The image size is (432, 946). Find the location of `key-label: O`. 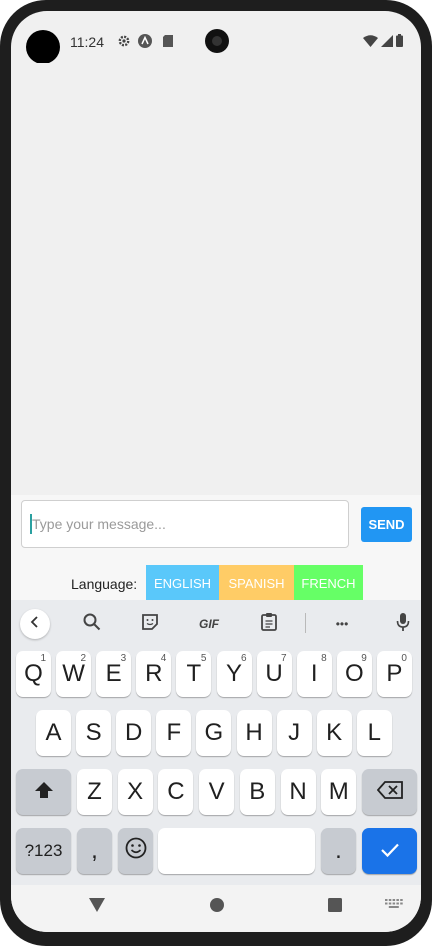

key-label: O is located at coordinates (354, 673).